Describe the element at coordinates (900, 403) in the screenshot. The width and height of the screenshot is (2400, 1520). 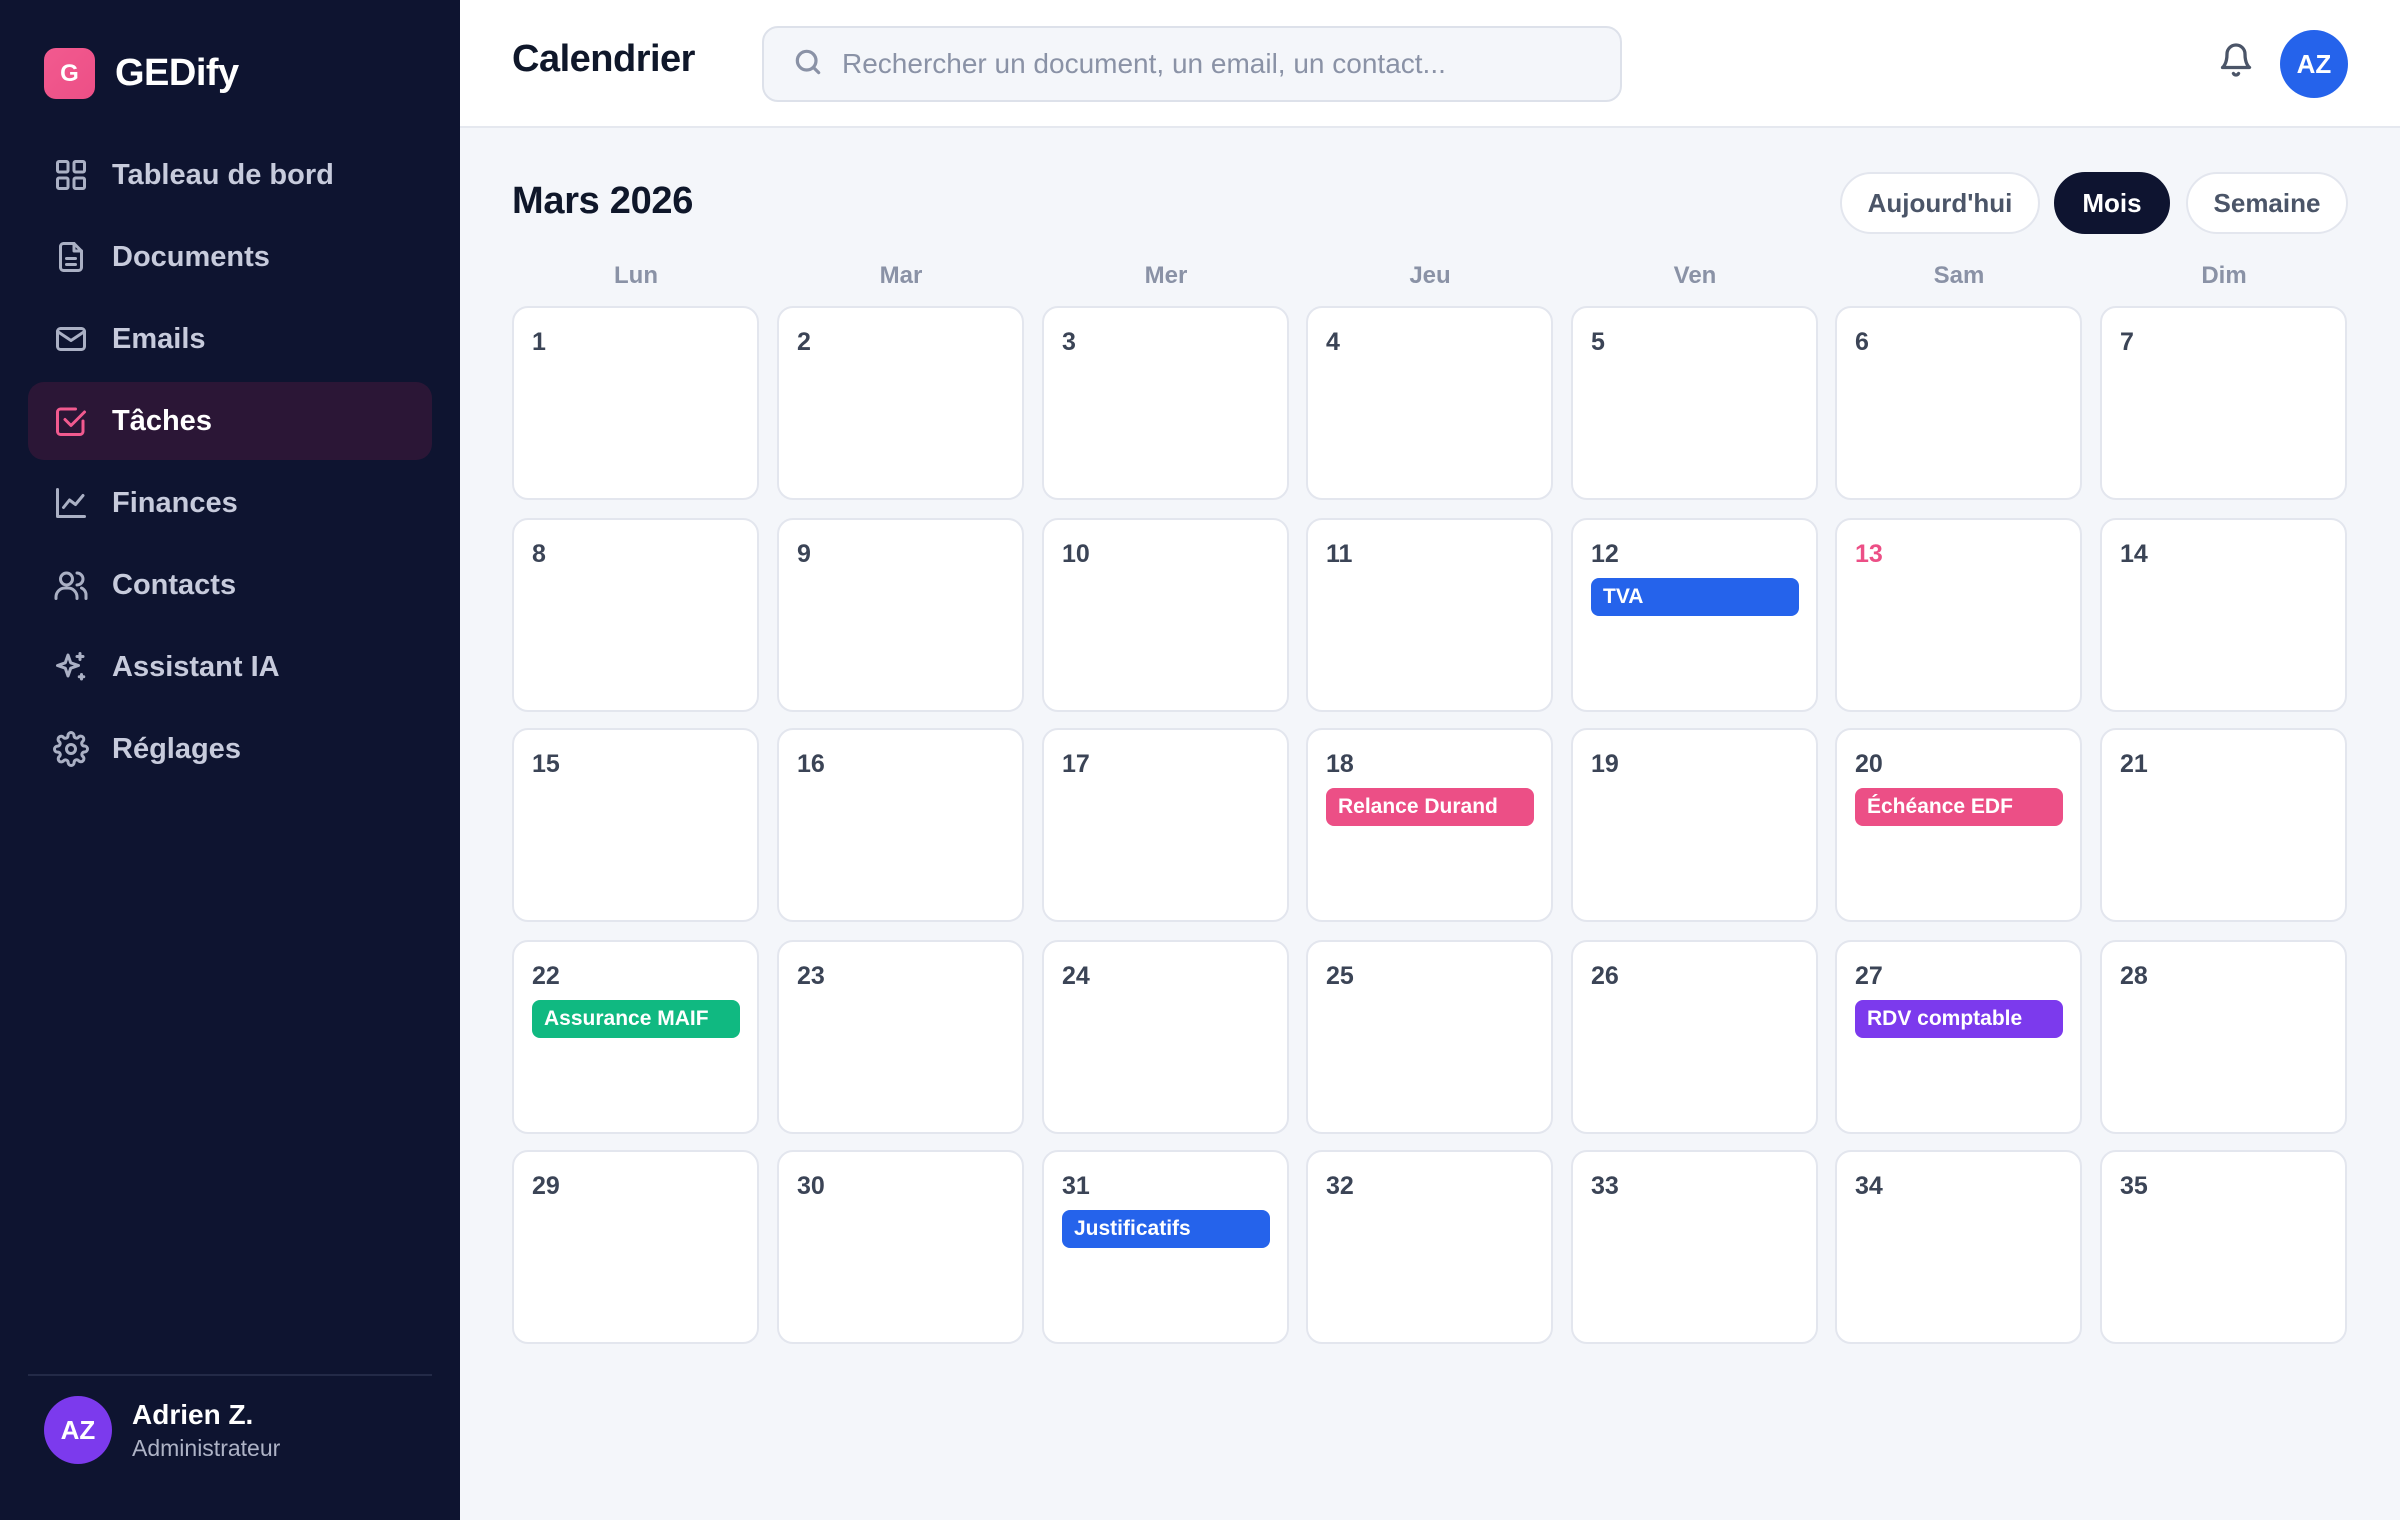
I see `calendar-day-cell: 2` at that location.